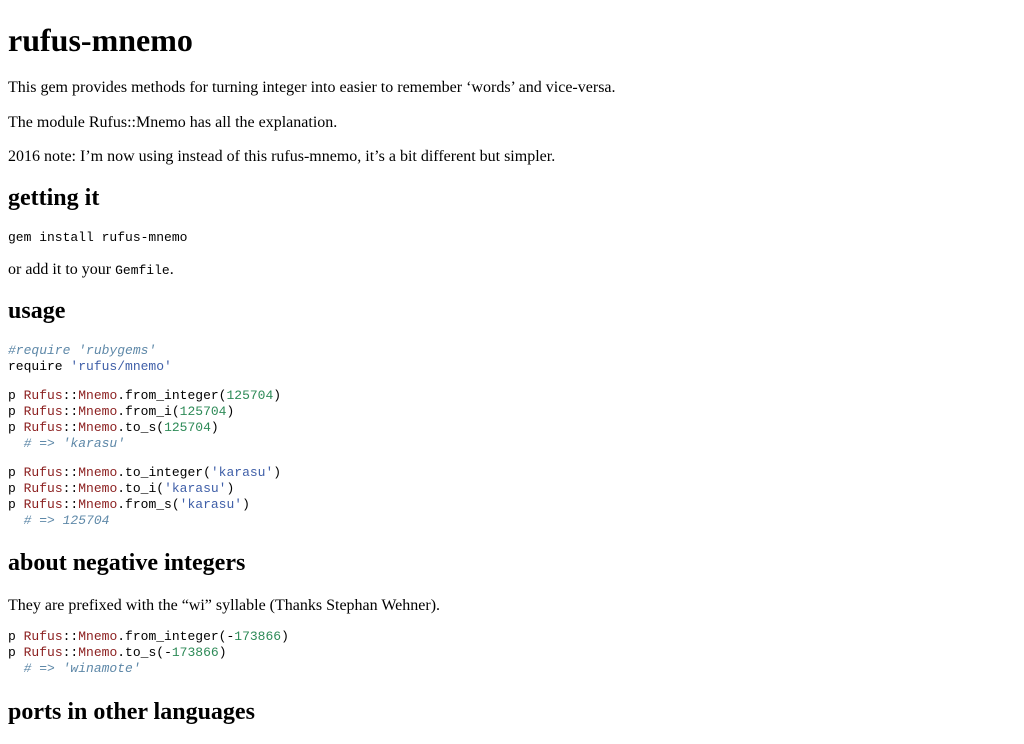 This screenshot has width=1024, height=744. Describe the element at coordinates (37, 311) in the screenshot. I see `heading-usage: usage` at that location.